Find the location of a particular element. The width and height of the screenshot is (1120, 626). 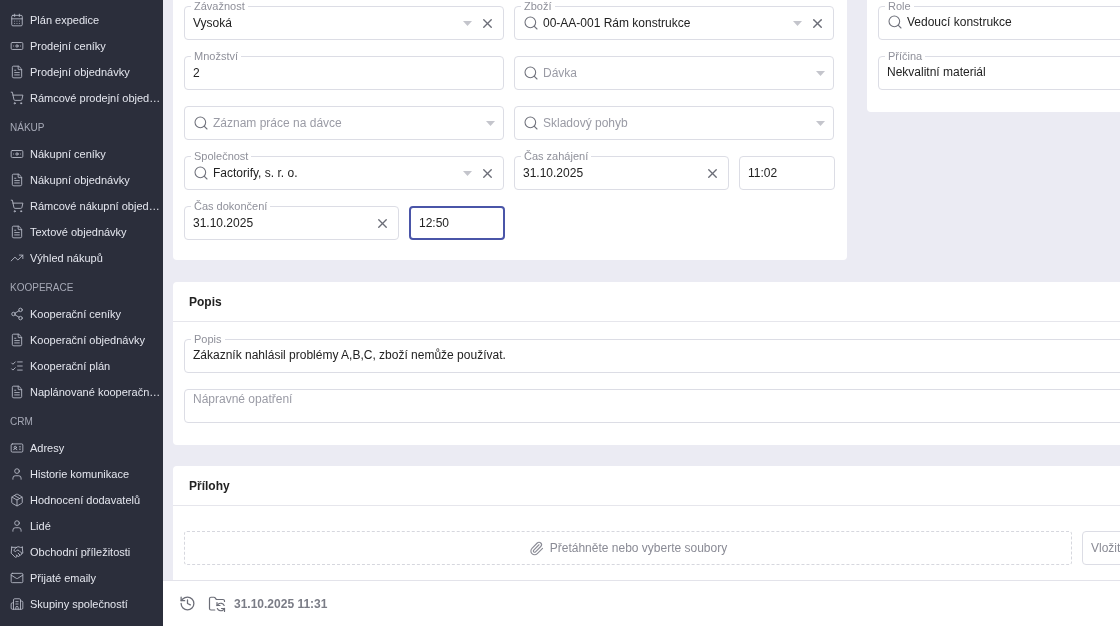

field-label: Množství is located at coordinates (216, 56).